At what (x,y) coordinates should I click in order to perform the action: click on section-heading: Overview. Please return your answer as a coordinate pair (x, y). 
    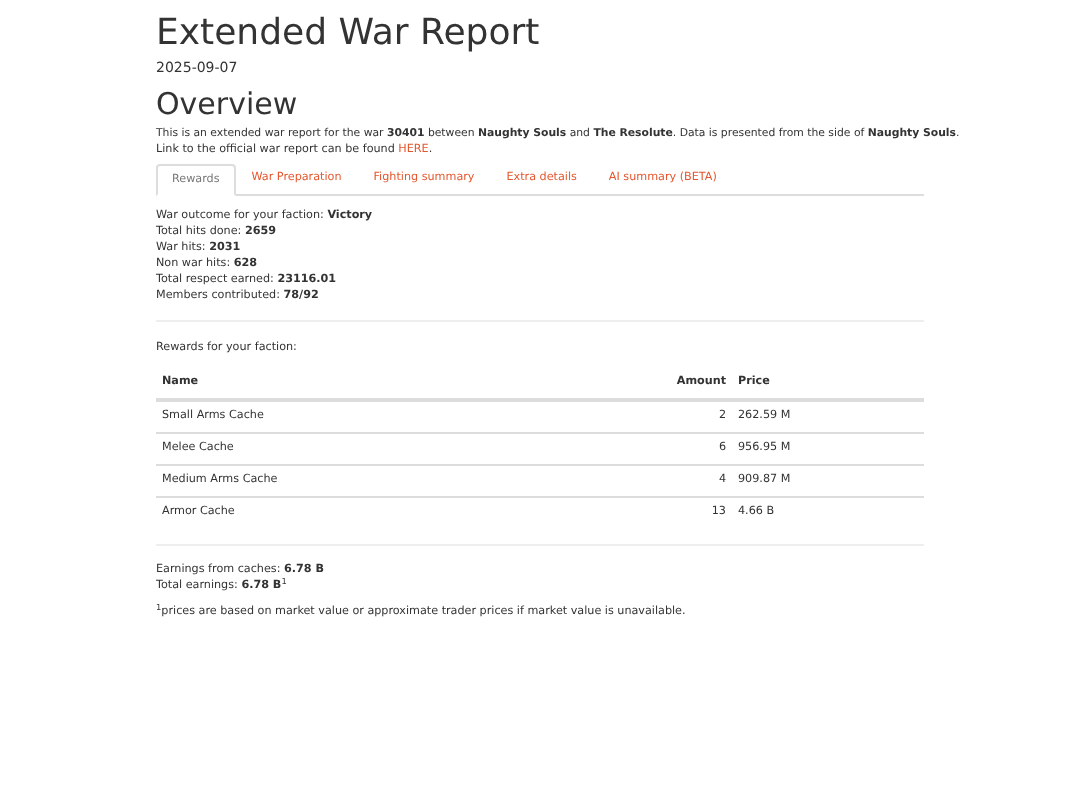
    Looking at the image, I should click on (228, 104).